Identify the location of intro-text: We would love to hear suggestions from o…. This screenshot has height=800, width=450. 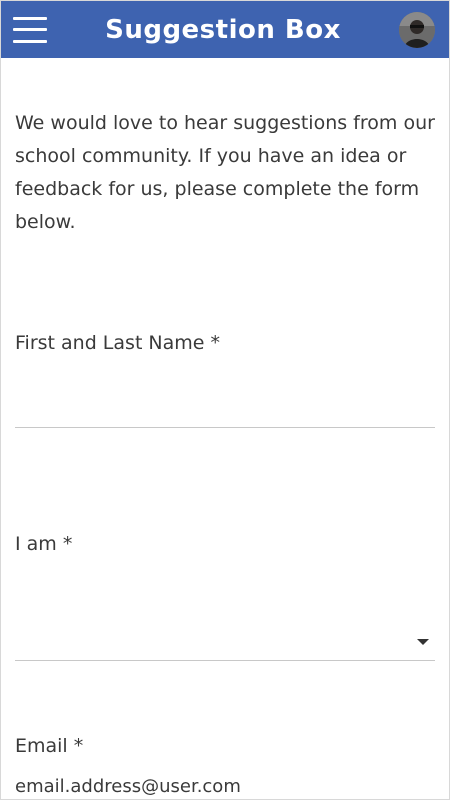
(225, 172).